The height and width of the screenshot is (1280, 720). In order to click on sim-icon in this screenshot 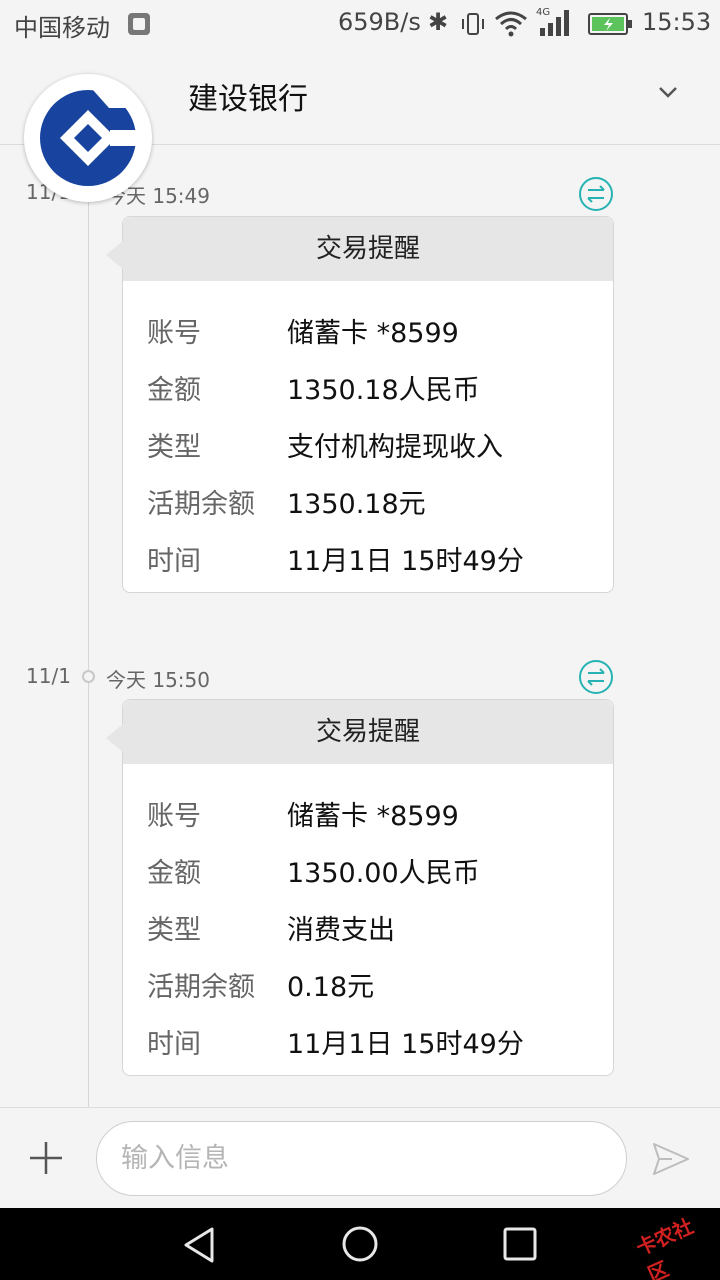, I will do `click(139, 24)`.